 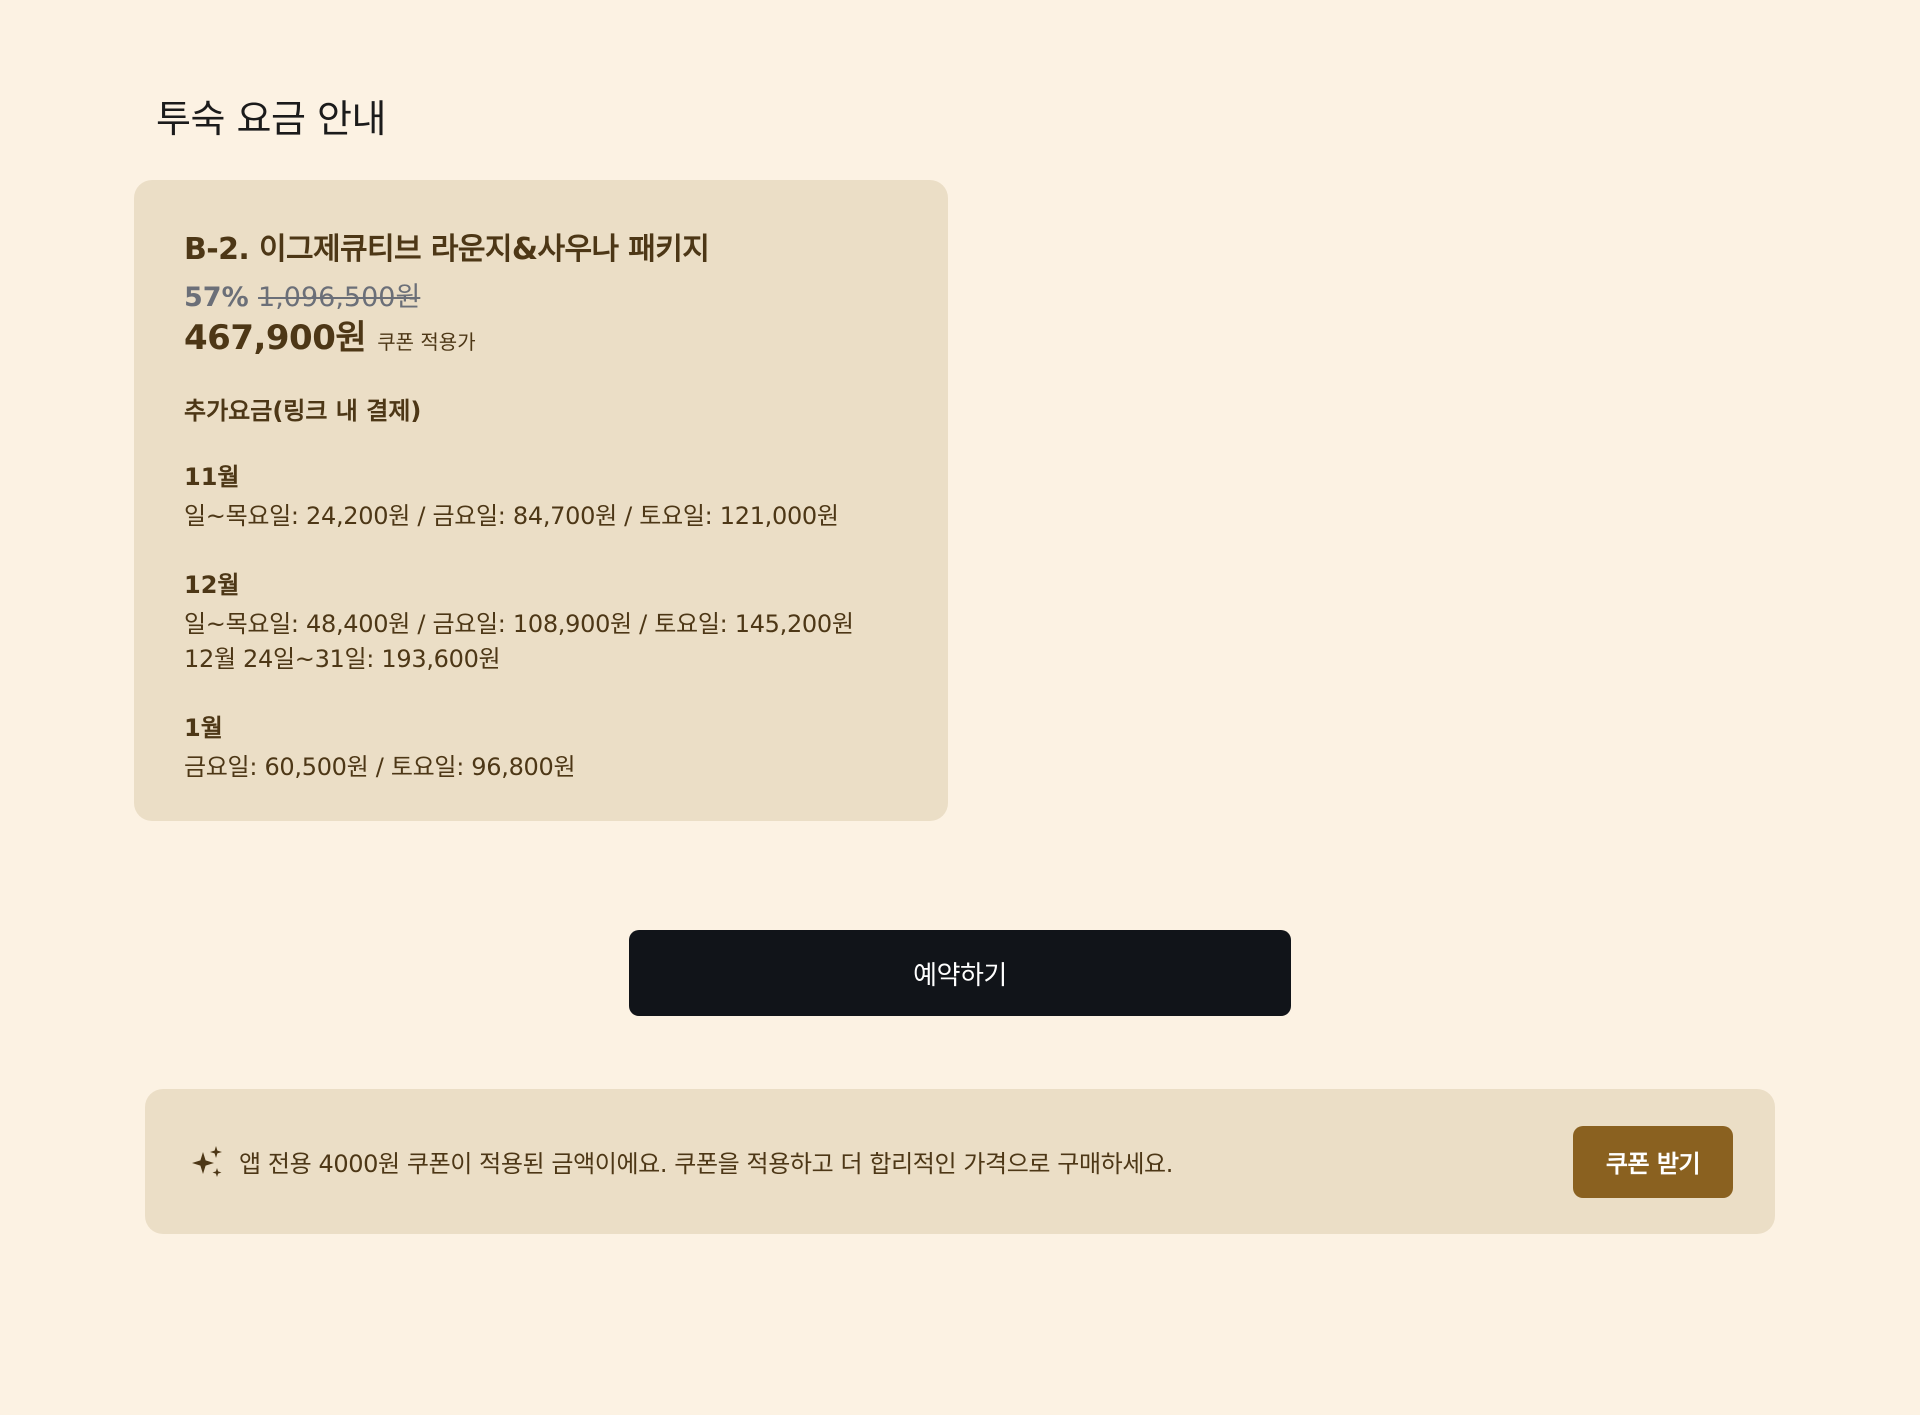 What do you see at coordinates (275, 338) in the screenshot?
I see `final-price: 467,900원` at bounding box center [275, 338].